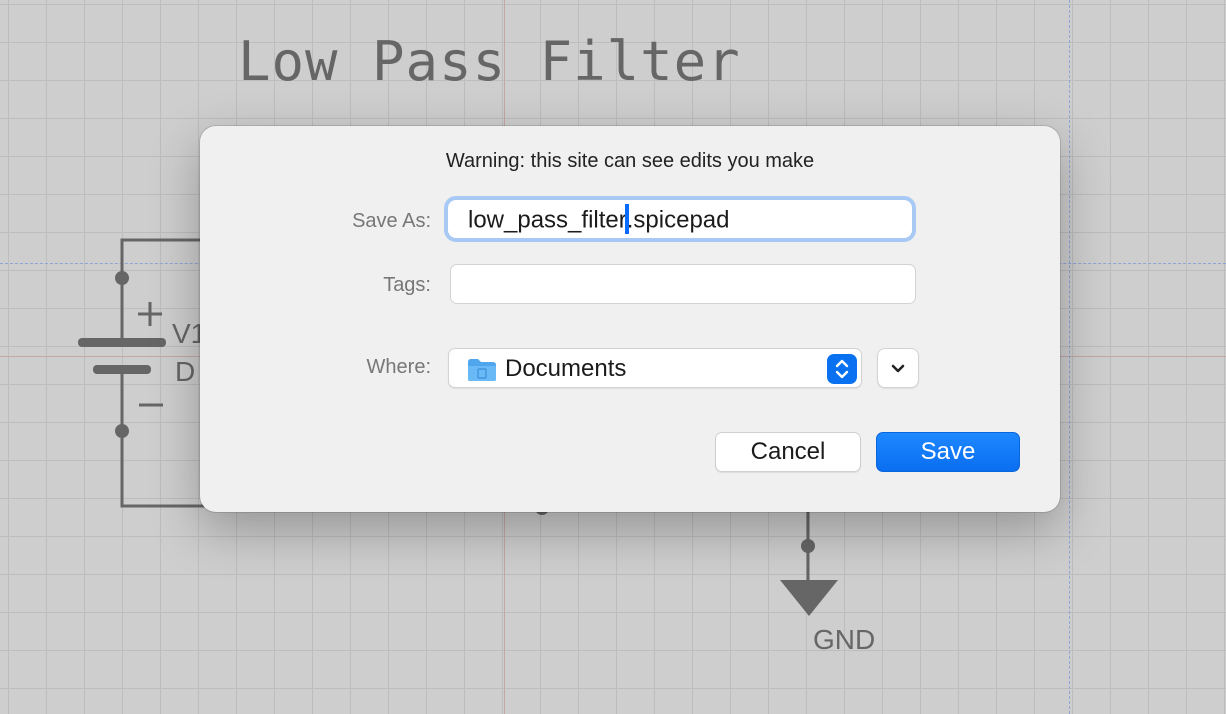 Image resolution: width=1226 pixels, height=714 pixels. Describe the element at coordinates (122, 369) in the screenshot. I see `battery-short-plate` at that location.